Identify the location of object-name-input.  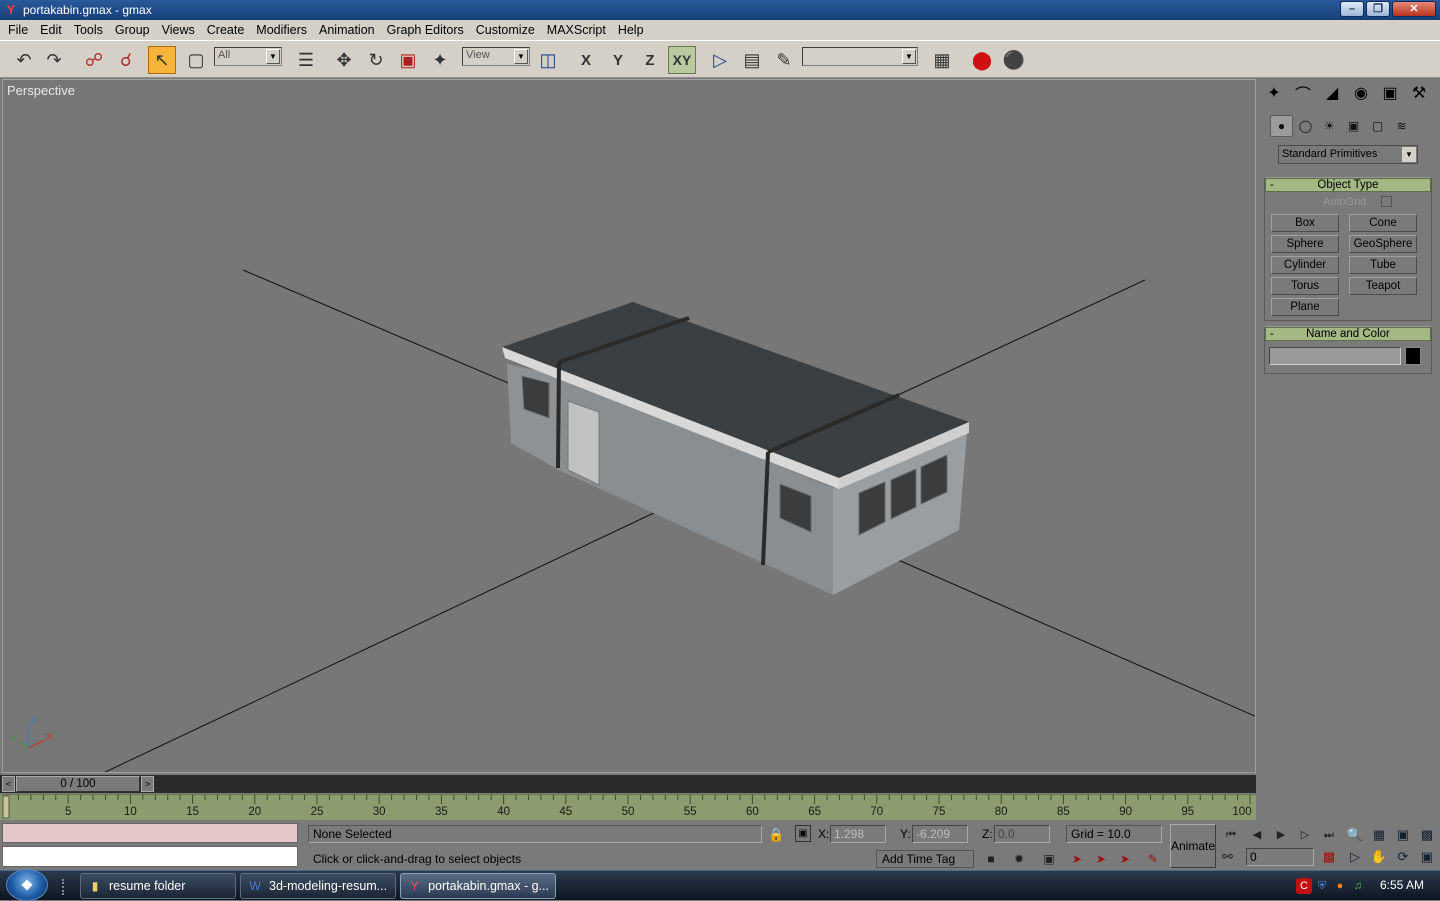
(1335, 356).